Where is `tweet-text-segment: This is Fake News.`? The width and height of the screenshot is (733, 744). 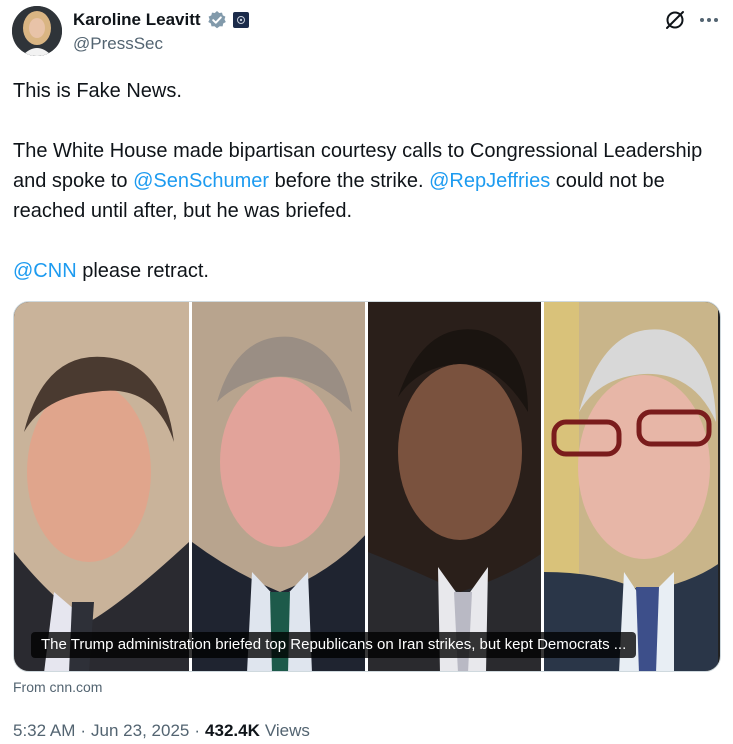 tweet-text-segment: This is Fake News. is located at coordinates (97, 91).